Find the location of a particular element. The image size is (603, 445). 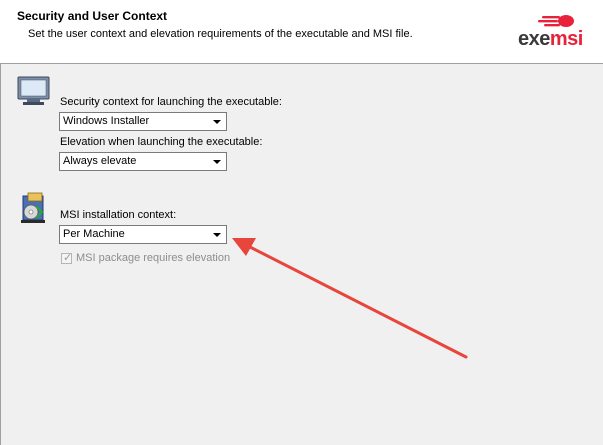

logo-wordmark: exemsi is located at coordinates (550, 39).